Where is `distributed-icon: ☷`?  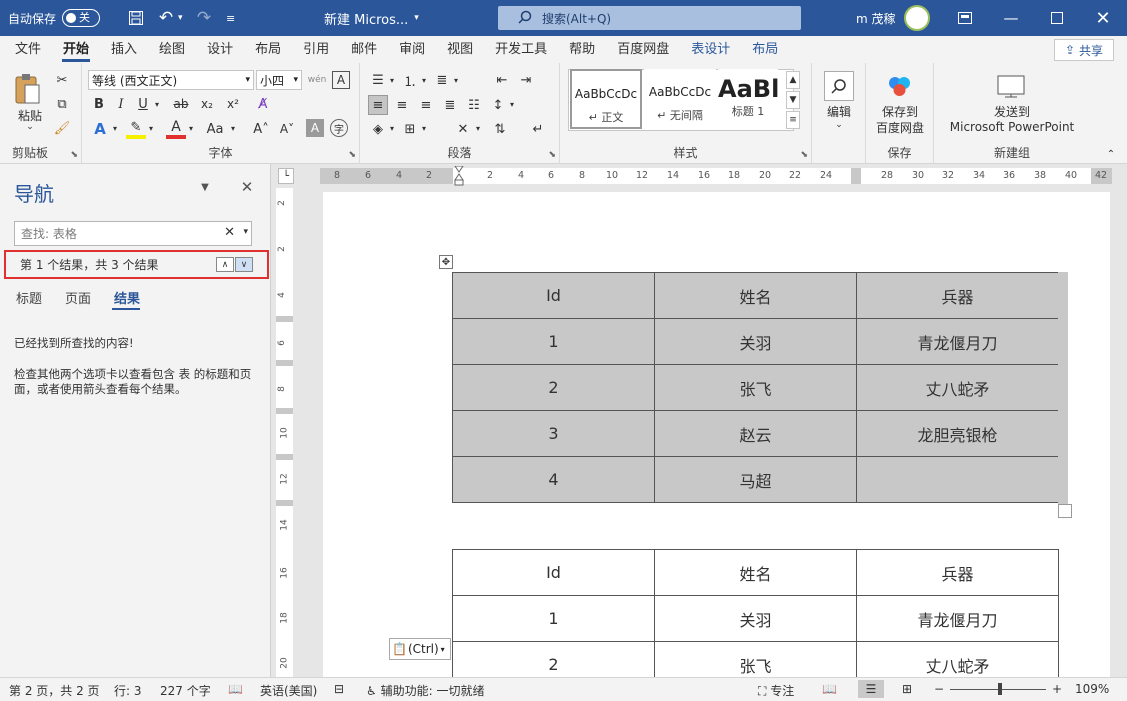 distributed-icon: ☷ is located at coordinates (474, 105).